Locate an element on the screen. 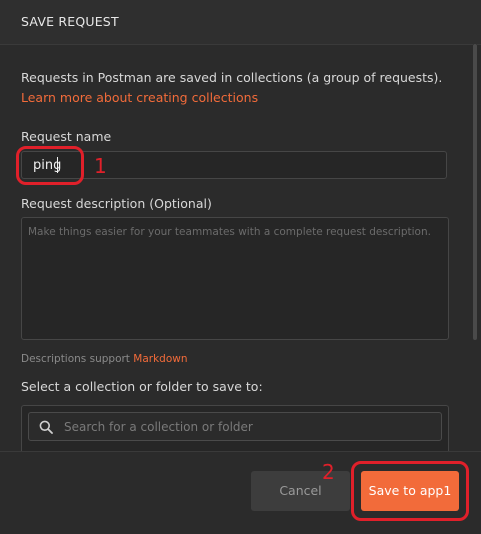 This screenshot has height=534, width=481. request-description-label: Request description (Optional) is located at coordinates (116, 203).